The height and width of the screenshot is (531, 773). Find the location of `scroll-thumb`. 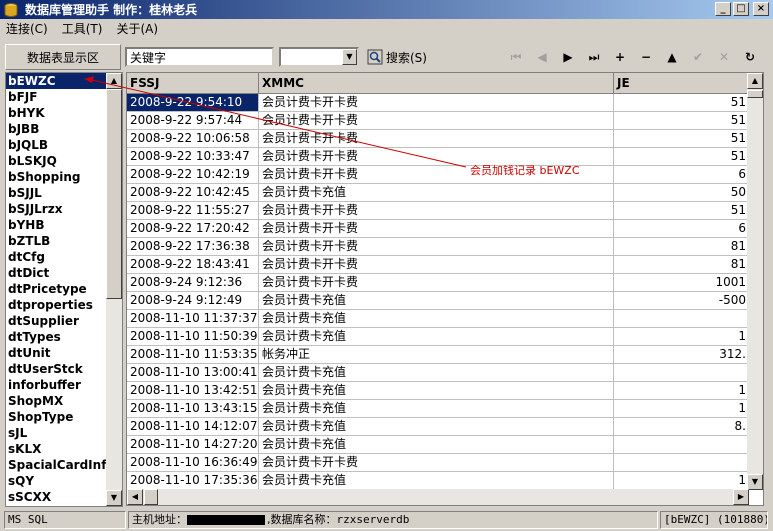

scroll-thumb is located at coordinates (151, 497).